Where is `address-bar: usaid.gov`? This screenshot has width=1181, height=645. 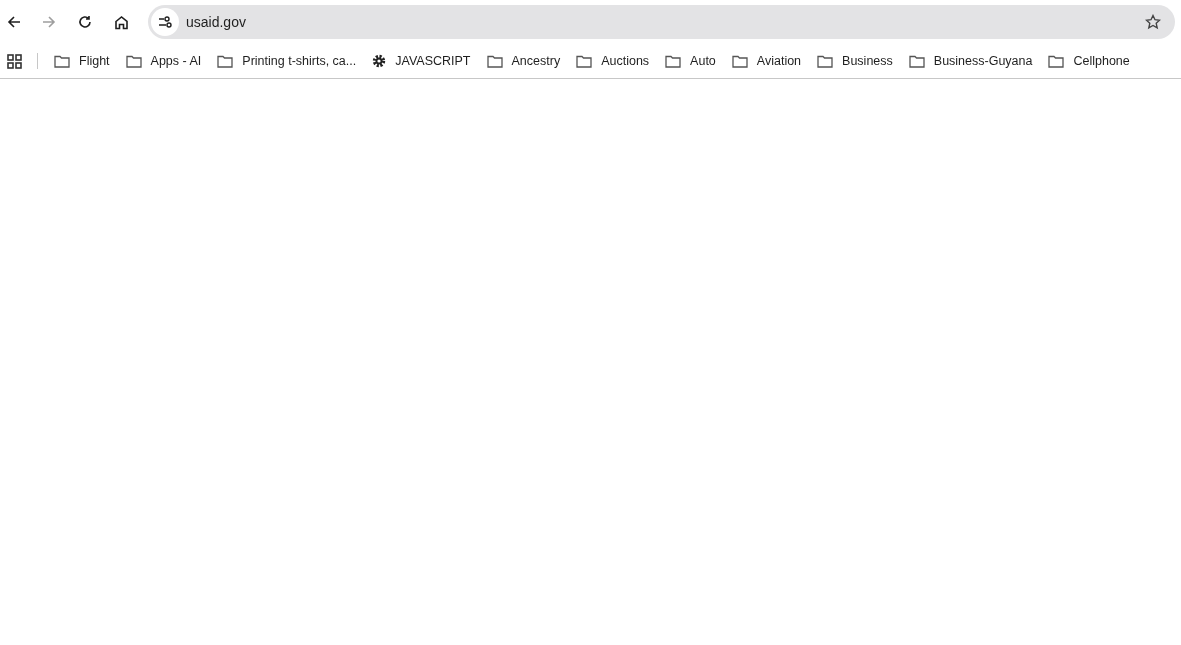 address-bar: usaid.gov is located at coordinates (661, 22).